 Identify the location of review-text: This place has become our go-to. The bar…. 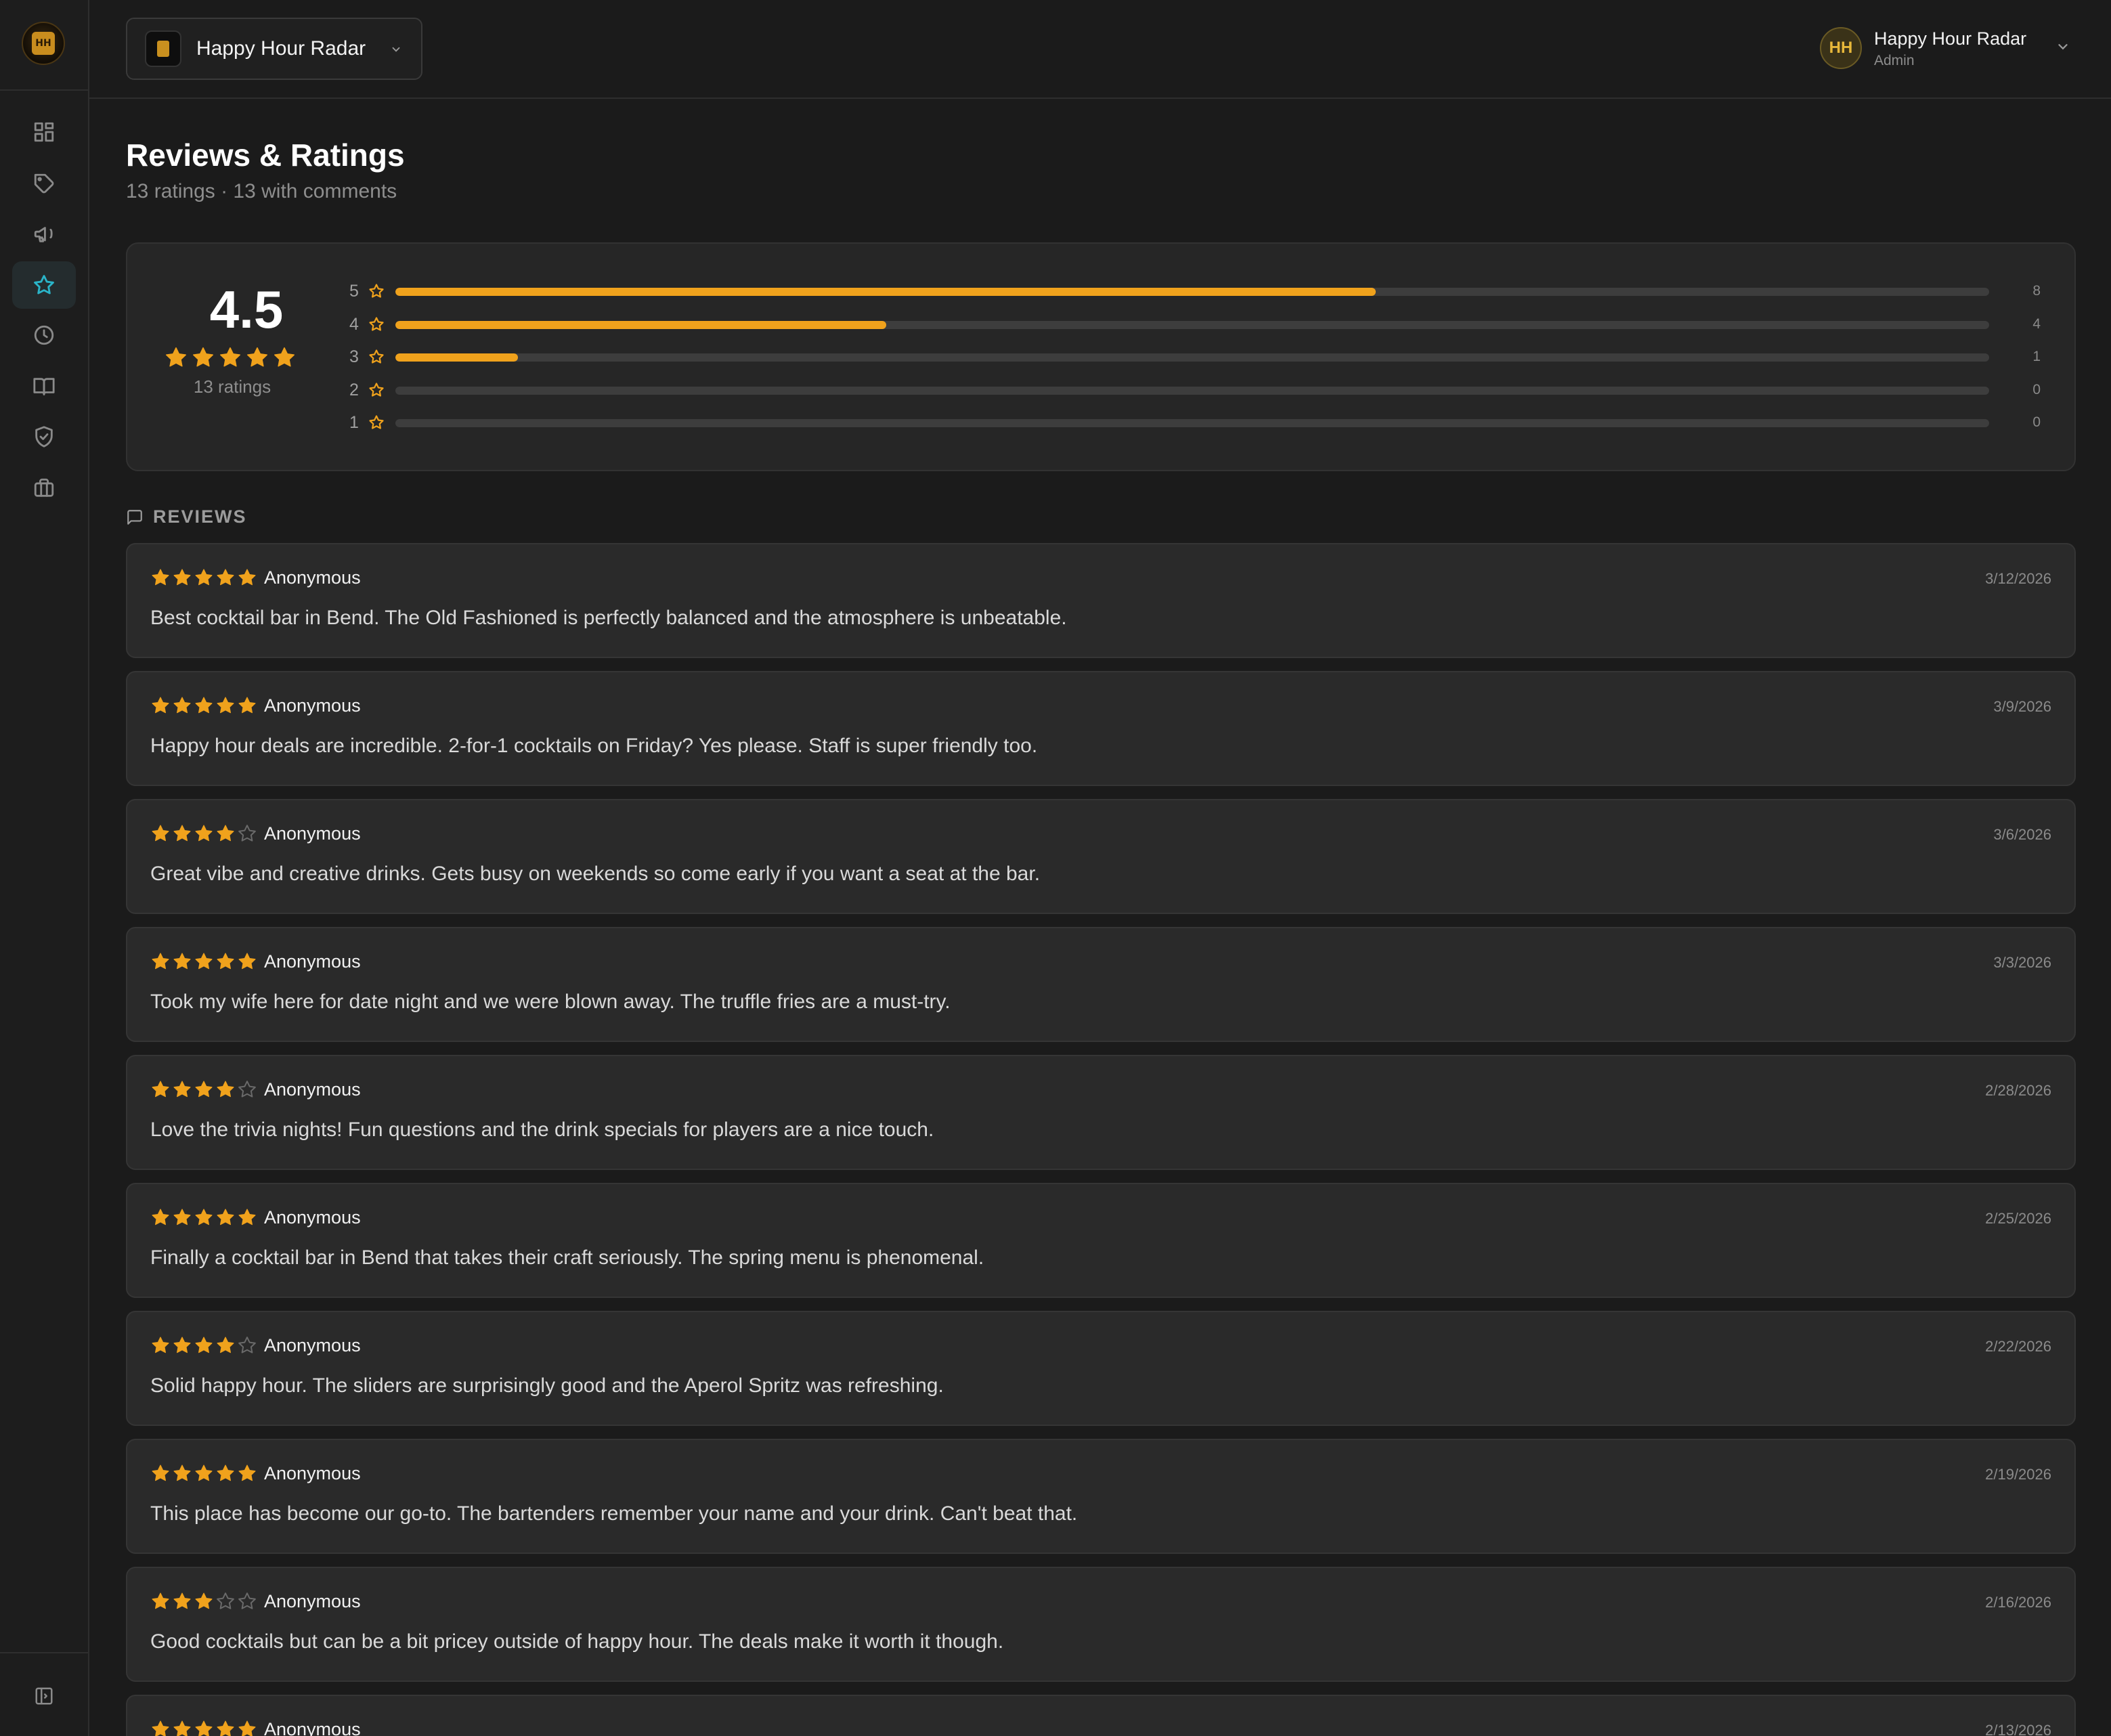
(614, 1513).